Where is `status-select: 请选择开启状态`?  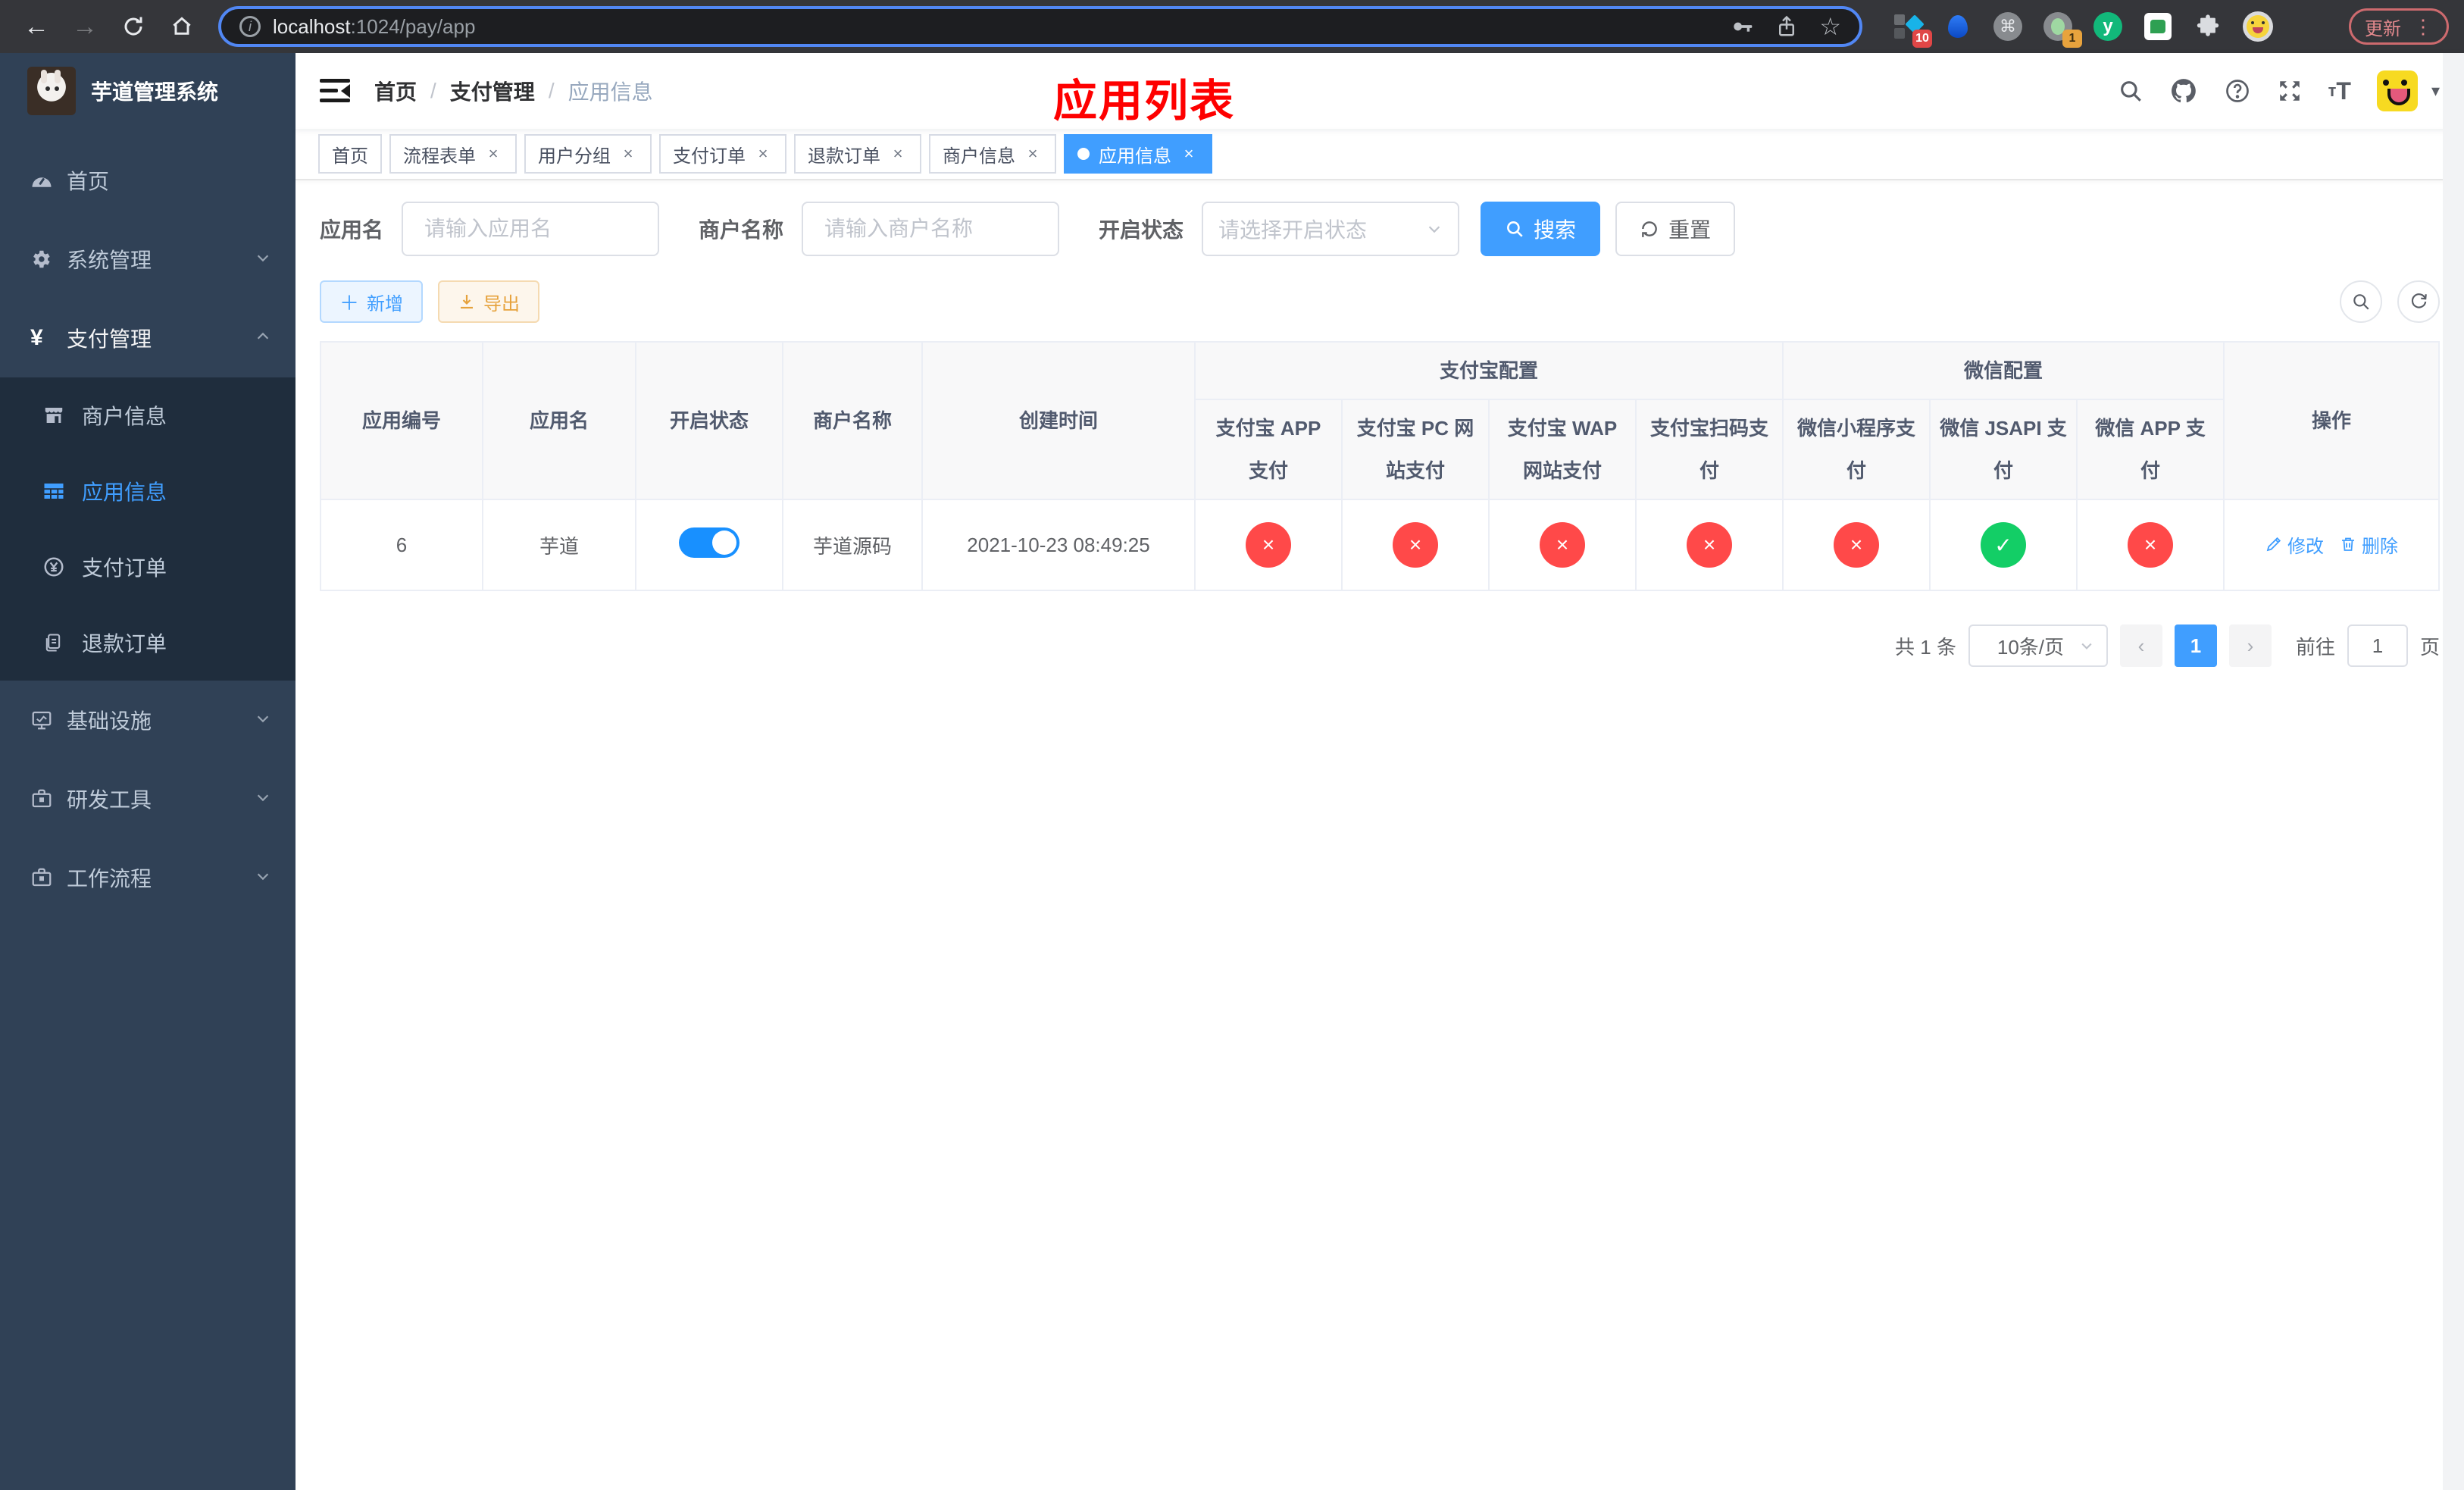
status-select: 请选择开启状态 is located at coordinates (1331, 229).